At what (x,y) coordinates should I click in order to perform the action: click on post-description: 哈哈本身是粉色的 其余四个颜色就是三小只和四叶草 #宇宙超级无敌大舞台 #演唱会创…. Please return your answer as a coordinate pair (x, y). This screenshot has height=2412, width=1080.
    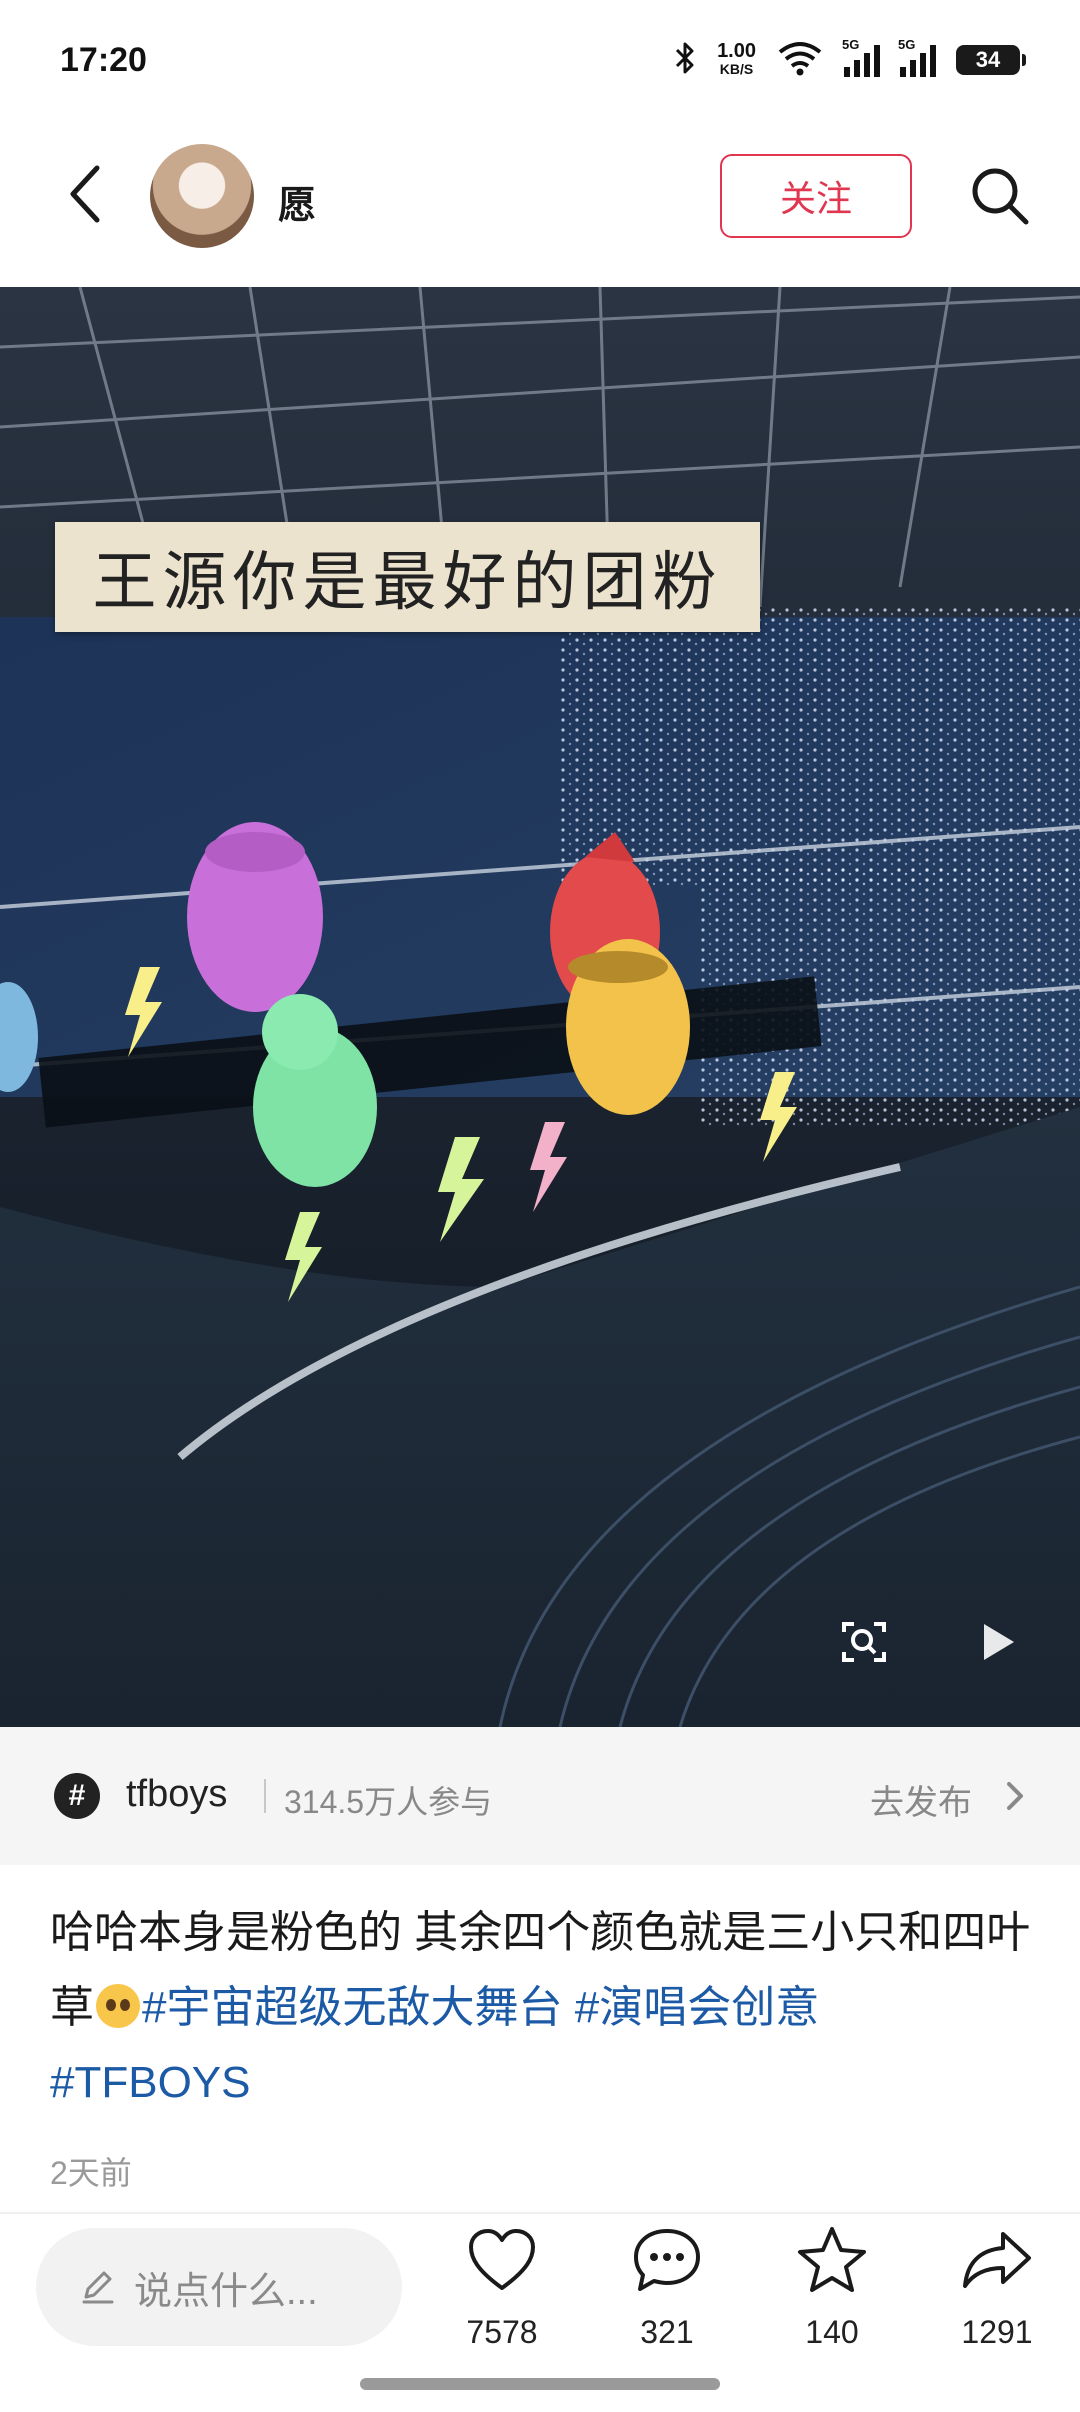
    Looking at the image, I should click on (545, 2007).